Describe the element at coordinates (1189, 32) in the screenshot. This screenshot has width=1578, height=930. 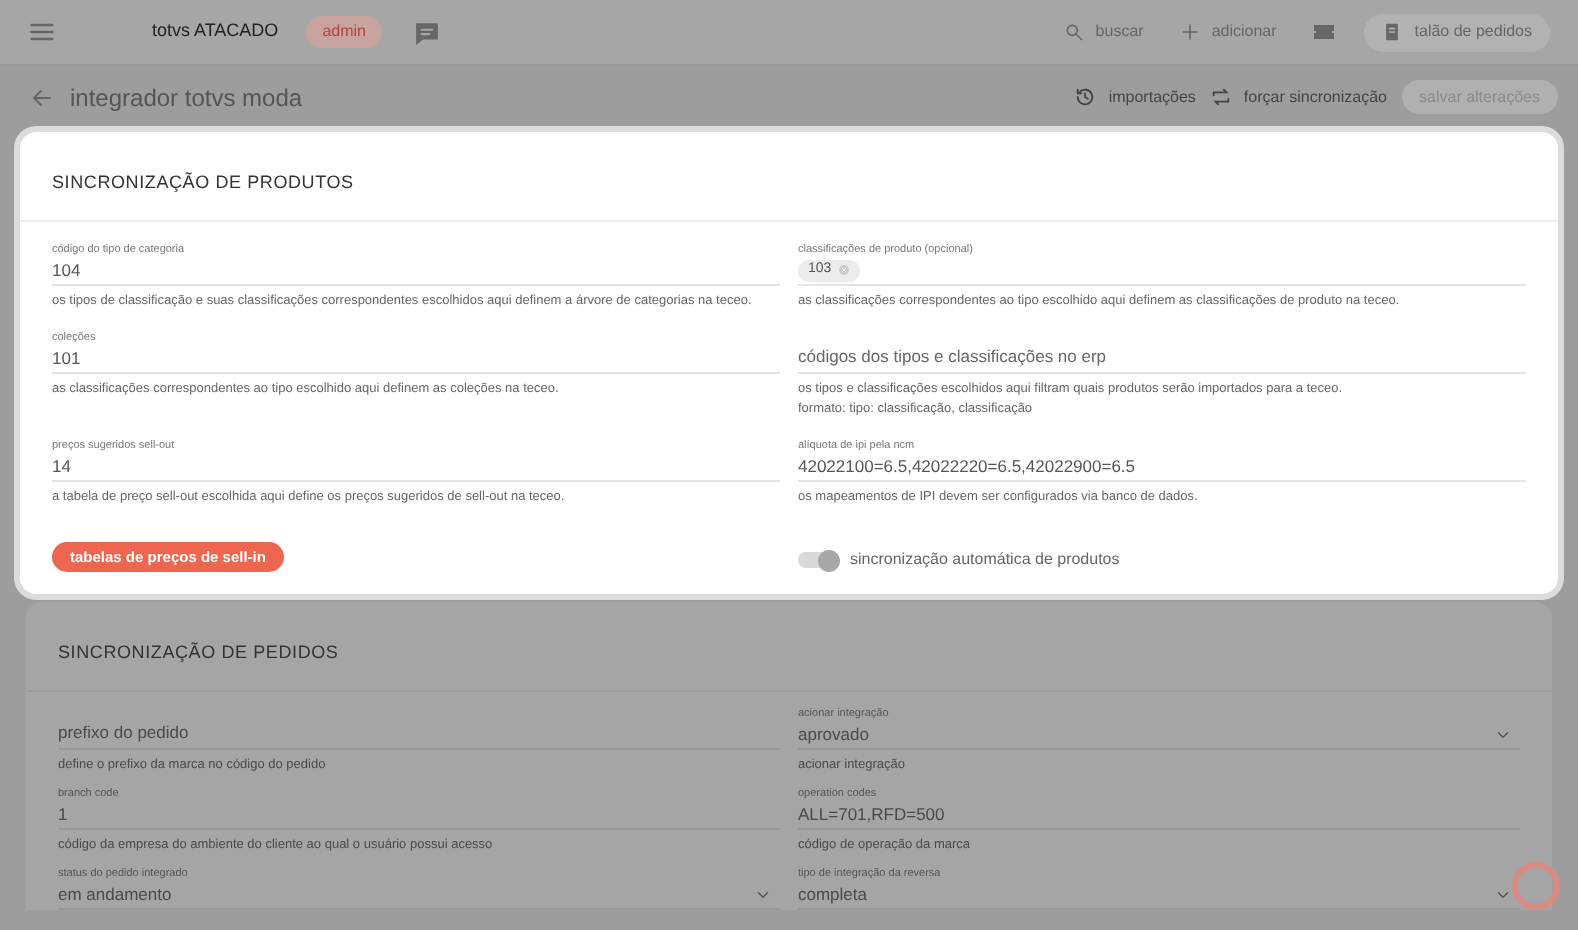
I see `plus-icon` at that location.